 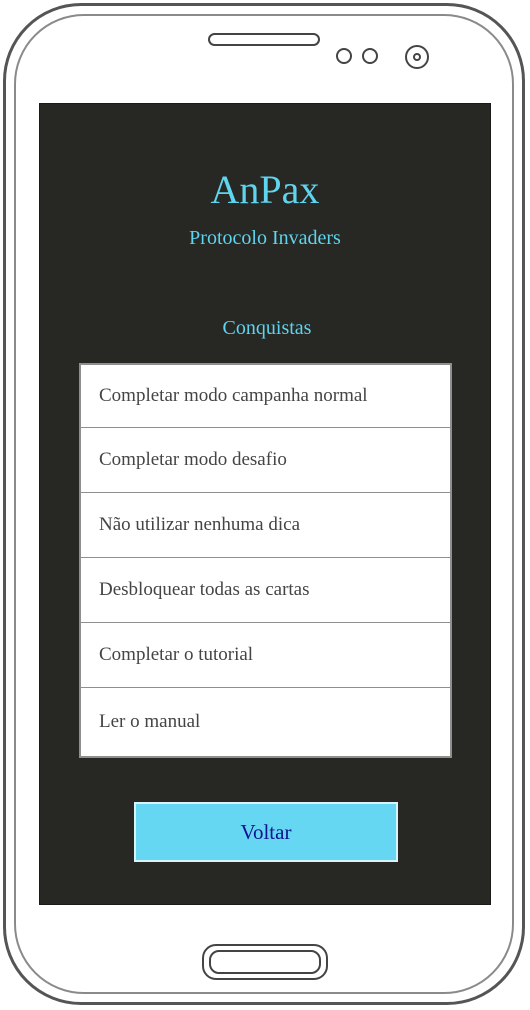 What do you see at coordinates (265, 655) in the screenshot?
I see `list-item-tutorial: Completar o tutorial` at bounding box center [265, 655].